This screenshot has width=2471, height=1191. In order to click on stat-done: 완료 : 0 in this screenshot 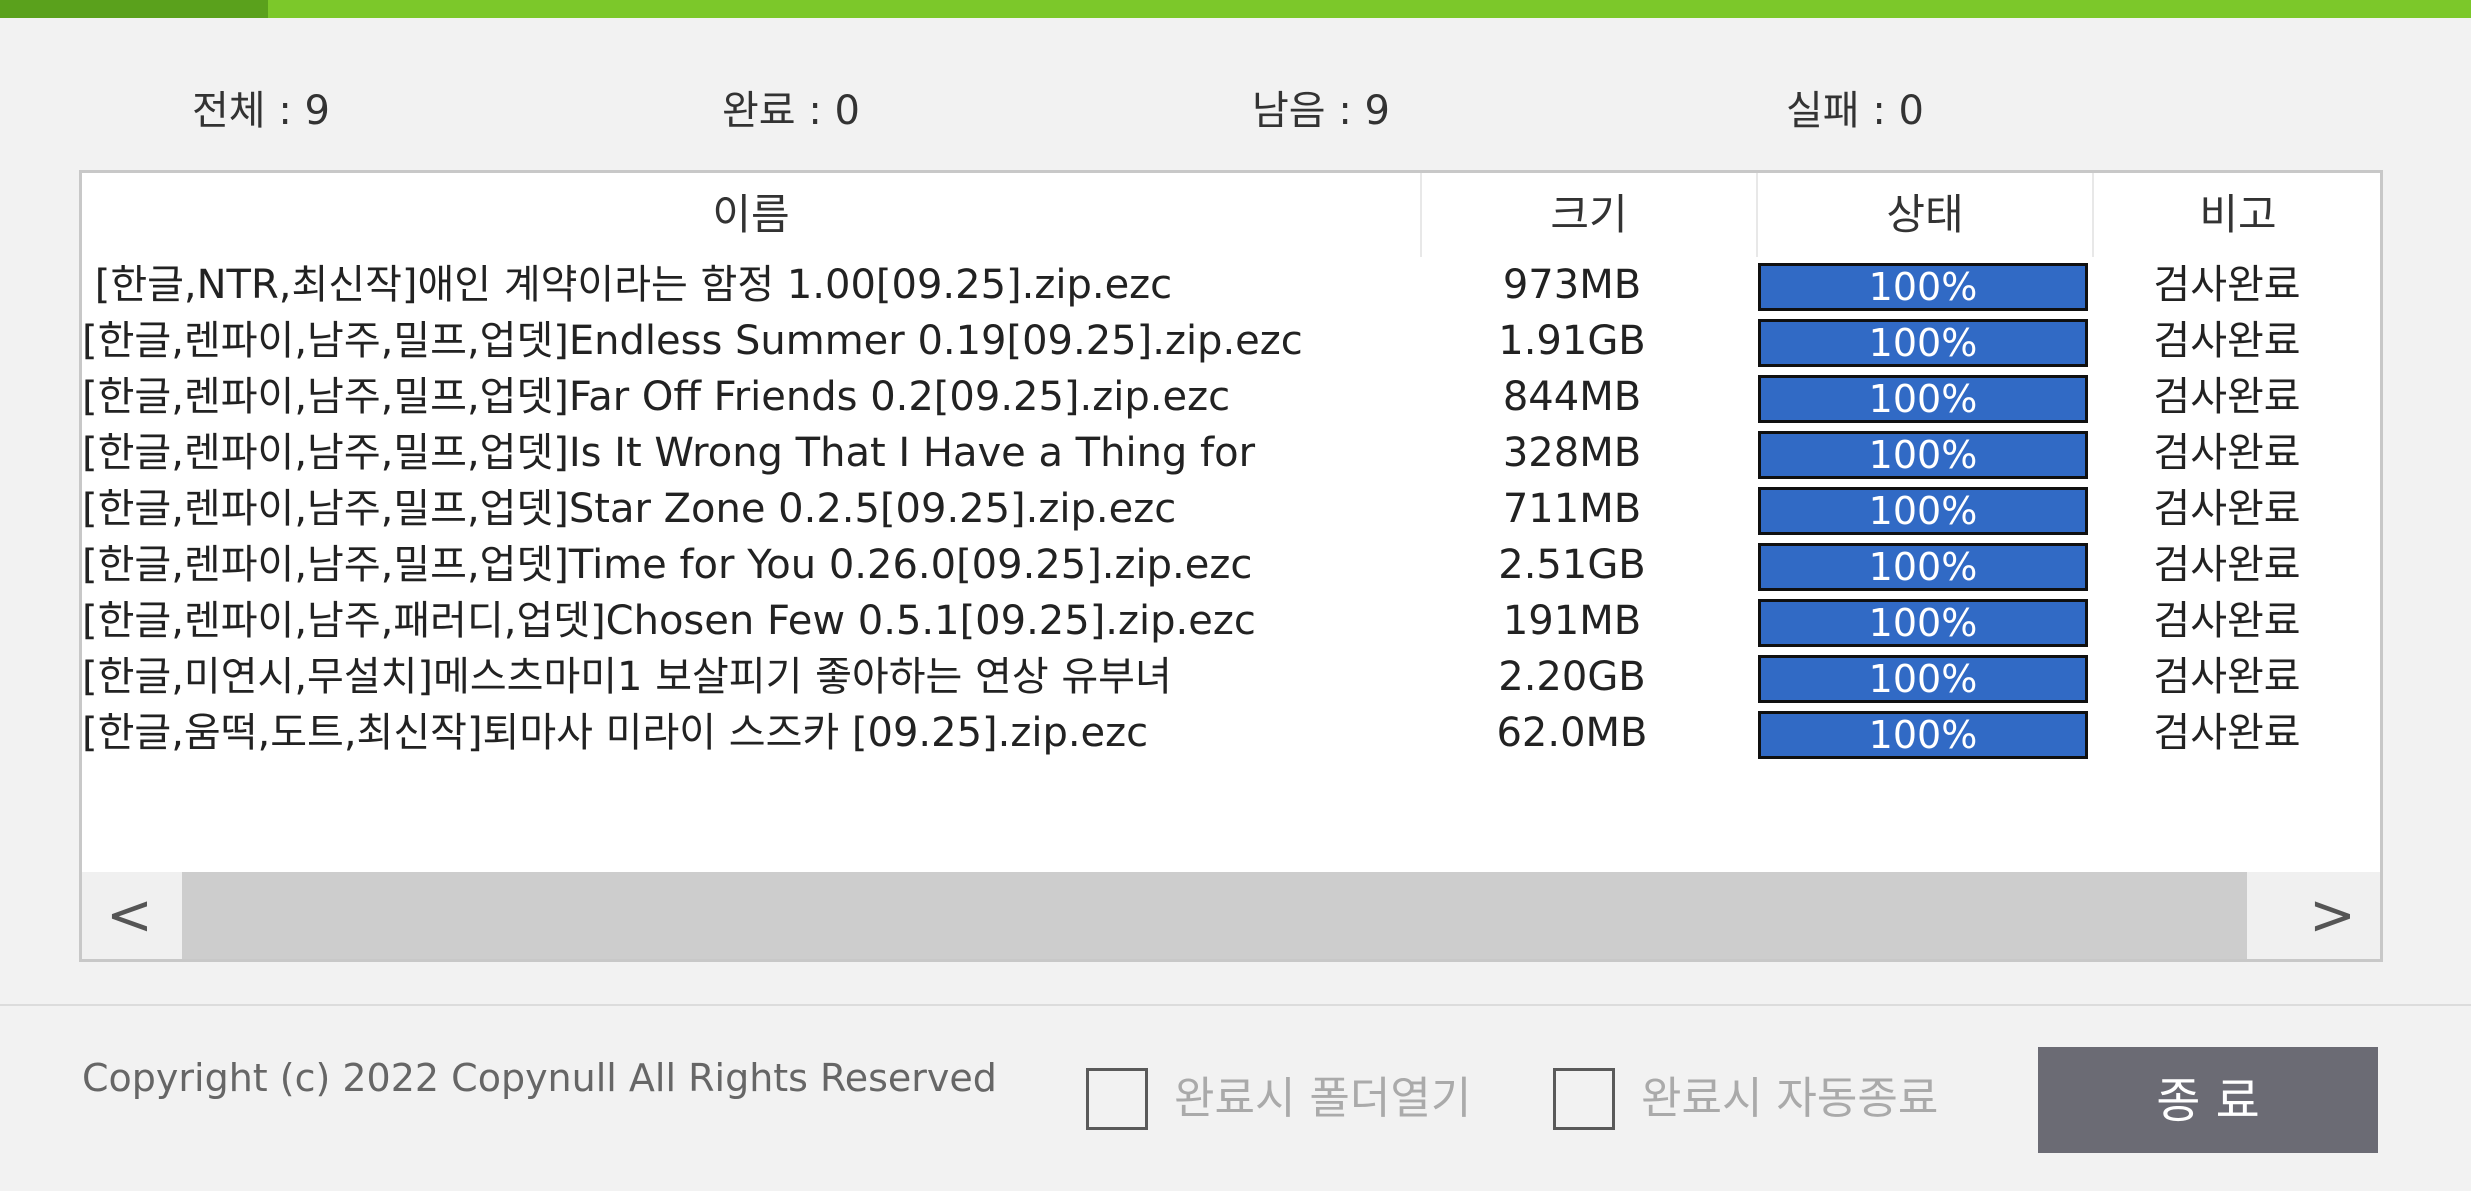, I will do `click(791, 111)`.